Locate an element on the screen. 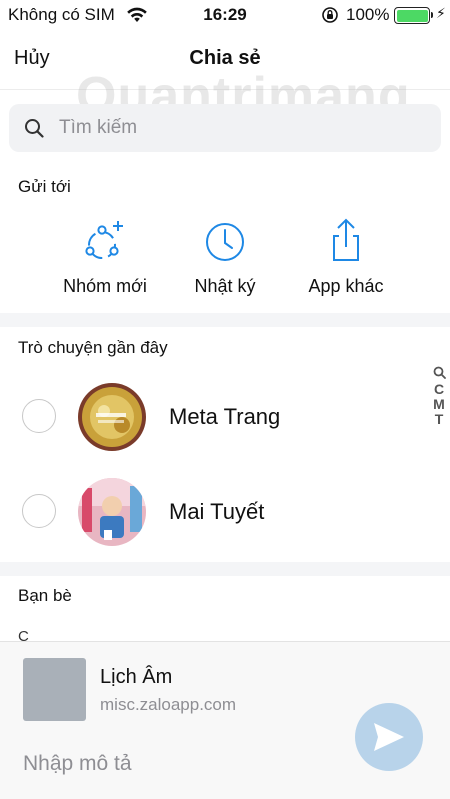 Image resolution: width=450 pixels, height=799 pixels. orientation-lock-icon is located at coordinates (330, 15).